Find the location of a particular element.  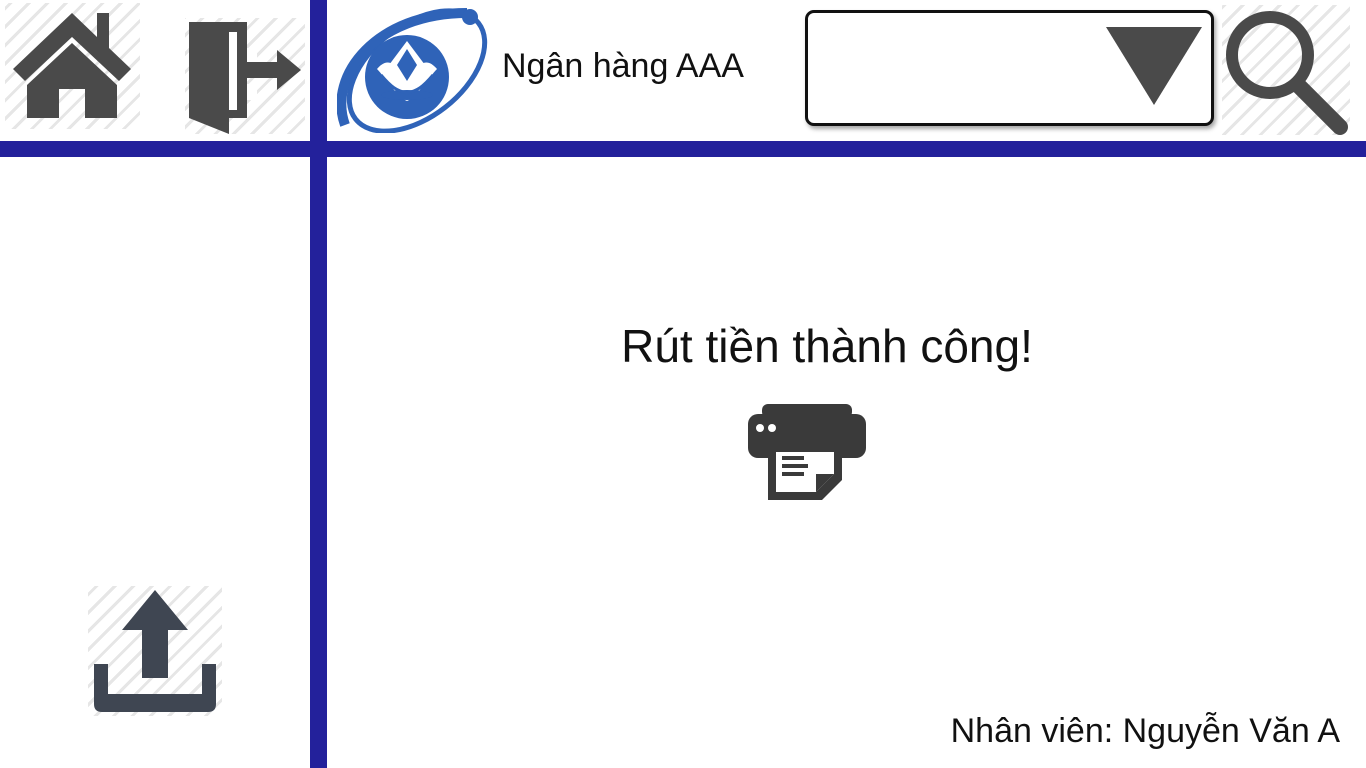

home-button is located at coordinates (72, 66).